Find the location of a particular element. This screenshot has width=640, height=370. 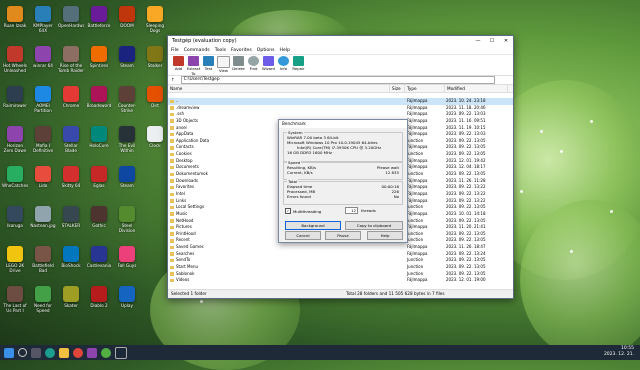

add-button: Add is located at coordinates (178, 65).